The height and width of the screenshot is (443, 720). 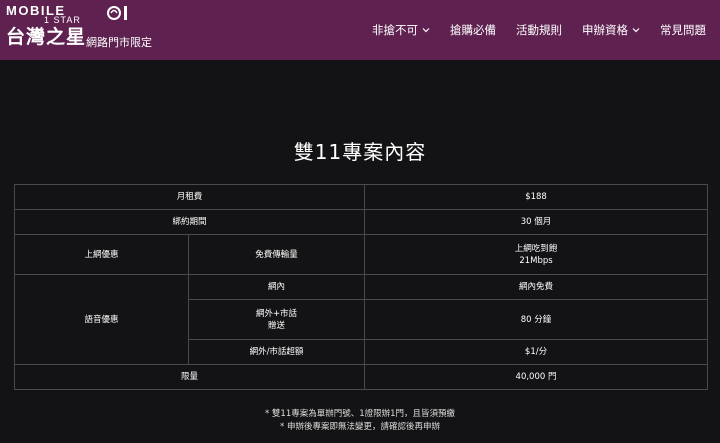 I want to click on table-row: 上網優惠 免費傳輸量 上網吃到飽 21Mbps, so click(x=361, y=254).